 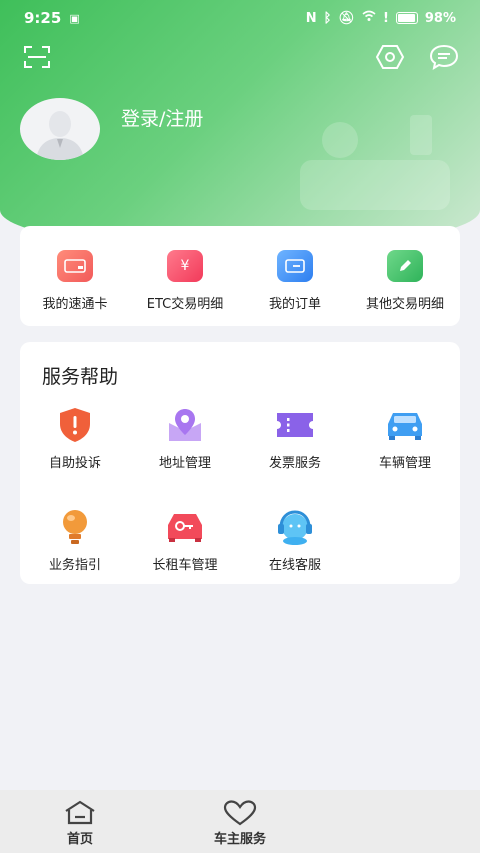 What do you see at coordinates (60, 135) in the screenshot?
I see `user-avatar-icon` at bounding box center [60, 135].